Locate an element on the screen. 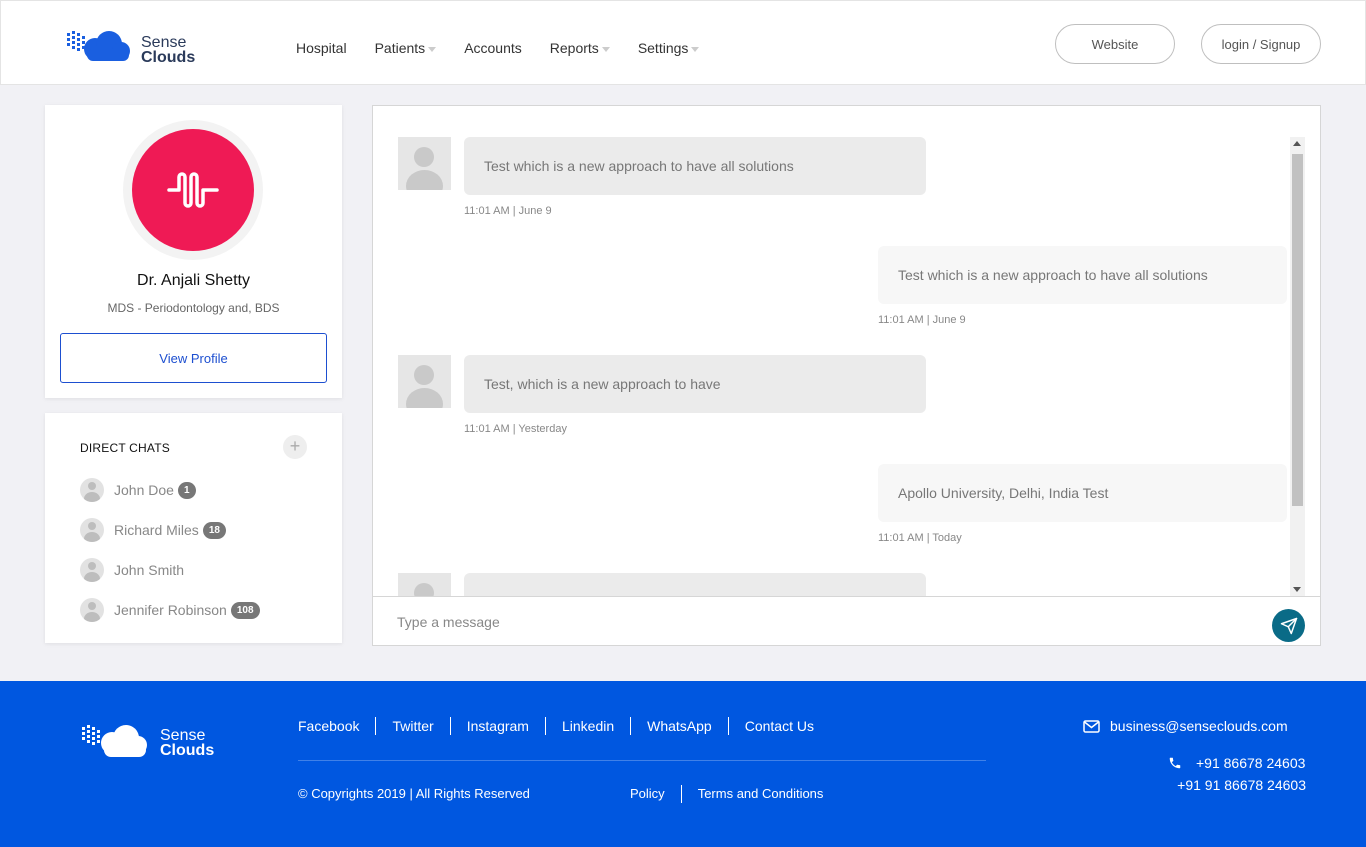 The width and height of the screenshot is (1366, 847). doctor-degree: MDS - Periodontology and, BDS is located at coordinates (193, 308).